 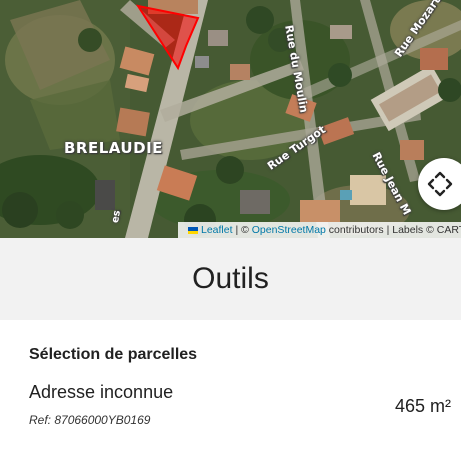 What do you see at coordinates (193, 230) in the screenshot?
I see `ukraine-flag-icon` at bounding box center [193, 230].